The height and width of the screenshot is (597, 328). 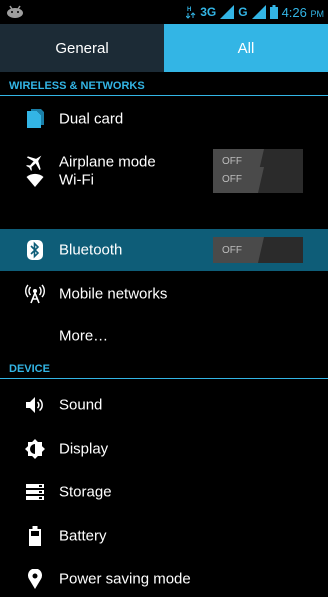 What do you see at coordinates (164, 179) in the screenshot?
I see `setting-wifi-row: Wi-Fi OFF` at bounding box center [164, 179].